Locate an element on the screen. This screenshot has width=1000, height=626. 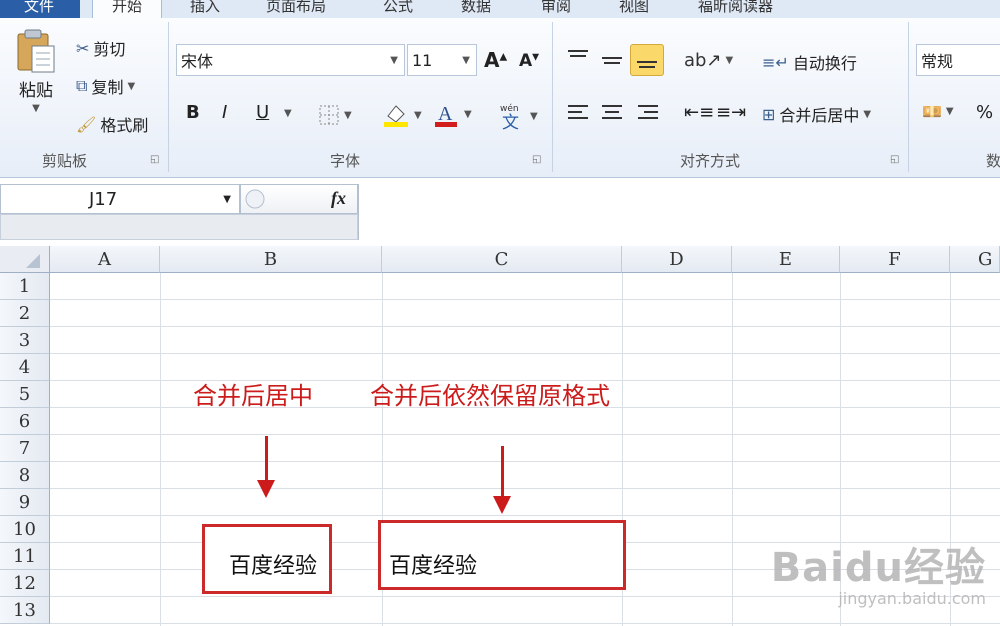
row-header-11: 11 is located at coordinates (25, 556).